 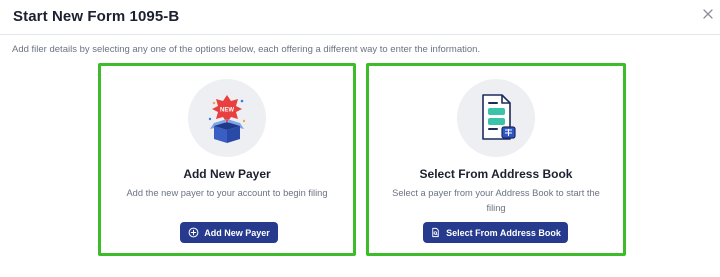 I want to click on address-book-title: Select From Address Book, so click(x=496, y=174).